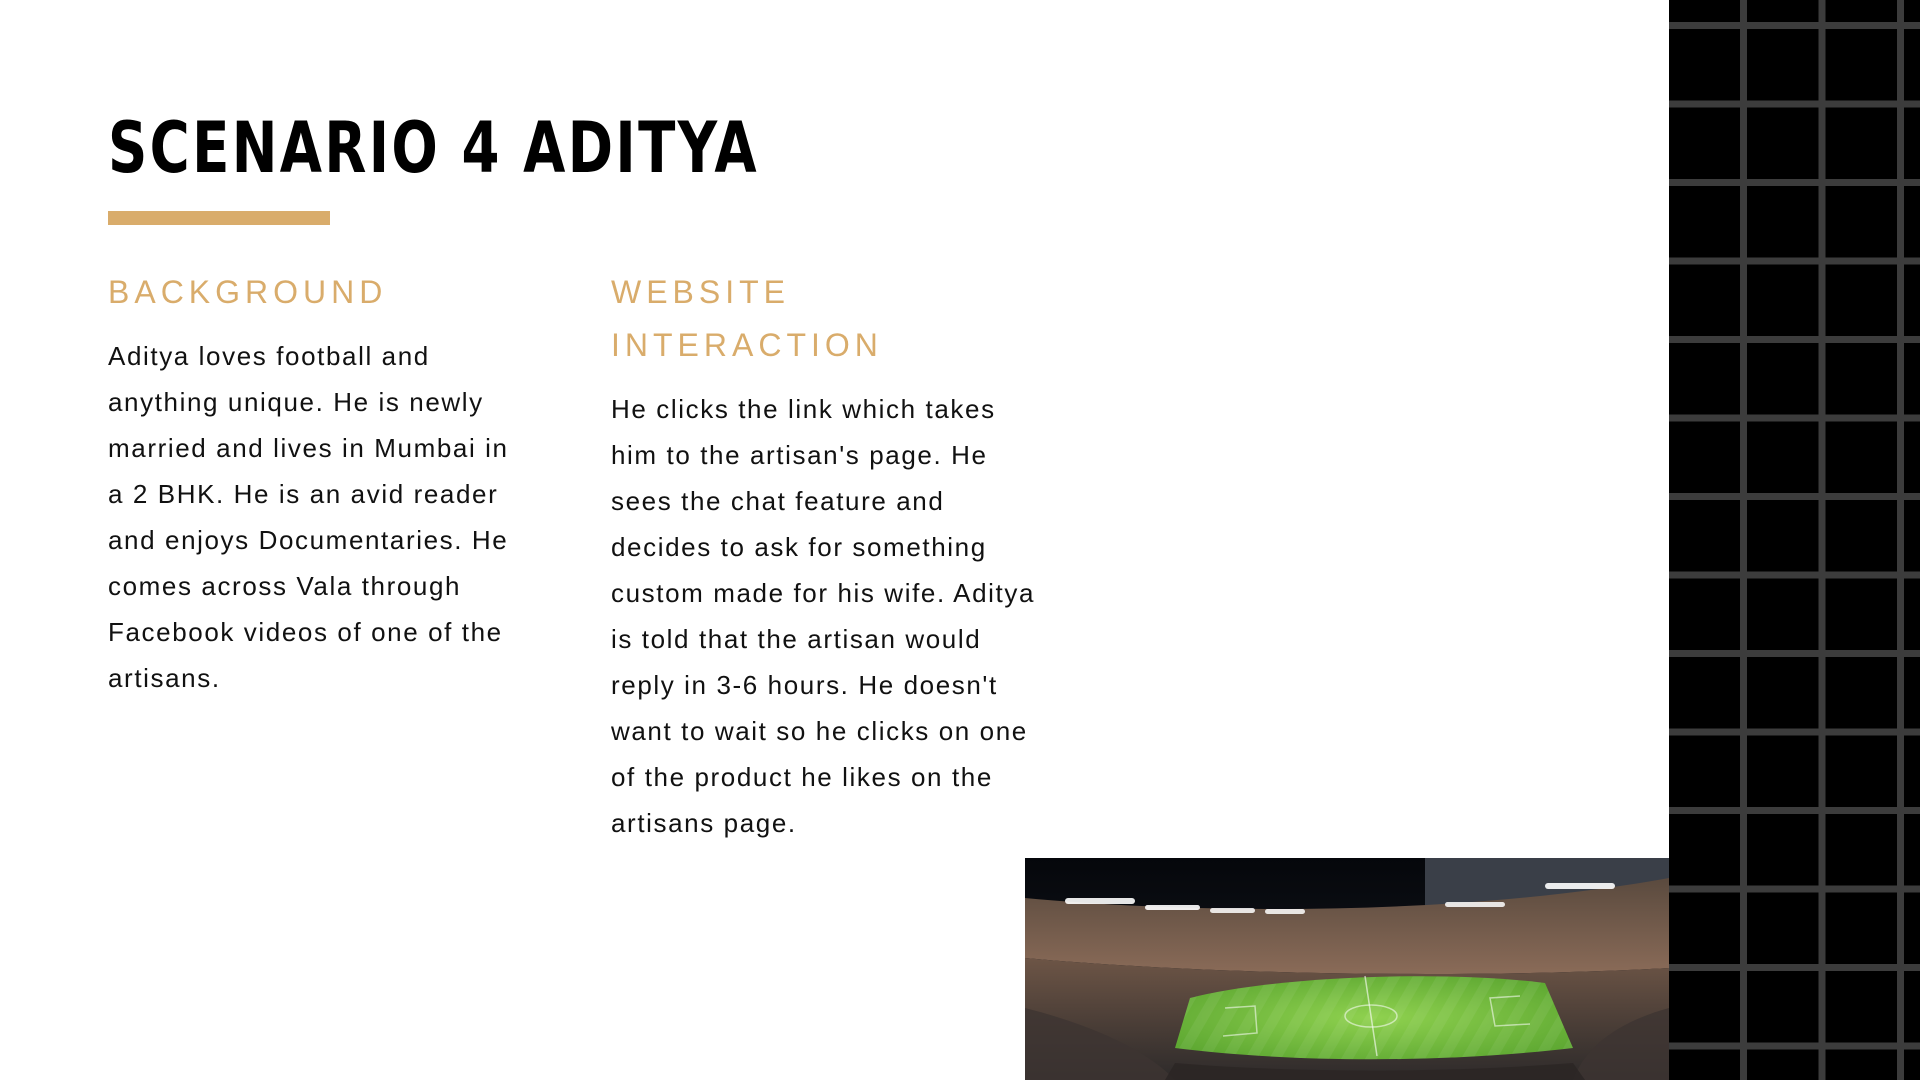  What do you see at coordinates (1794, 540) in the screenshot?
I see `grid-pattern-panel` at bounding box center [1794, 540].